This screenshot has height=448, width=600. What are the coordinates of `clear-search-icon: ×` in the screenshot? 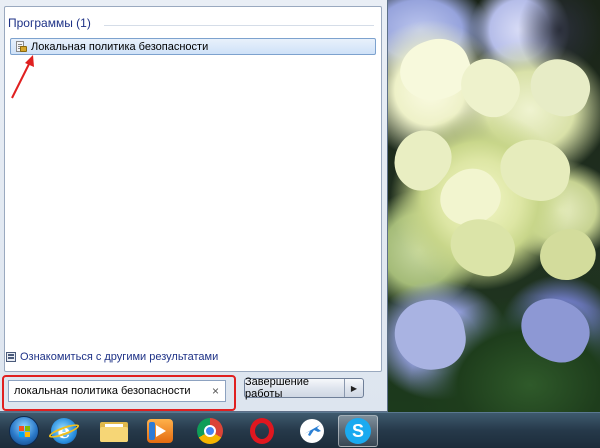 It's located at (215, 391).